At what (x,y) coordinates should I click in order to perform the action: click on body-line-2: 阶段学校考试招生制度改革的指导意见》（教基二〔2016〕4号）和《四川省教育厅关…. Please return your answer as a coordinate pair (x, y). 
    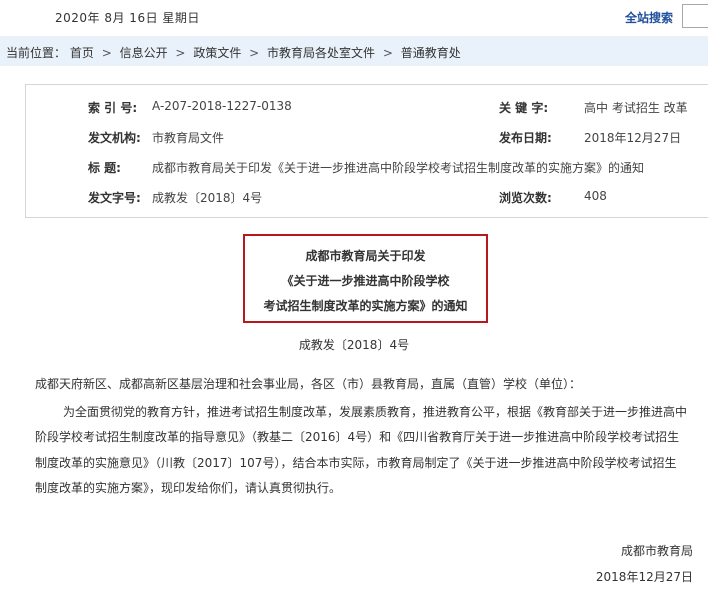
    Looking at the image, I should click on (357, 437).